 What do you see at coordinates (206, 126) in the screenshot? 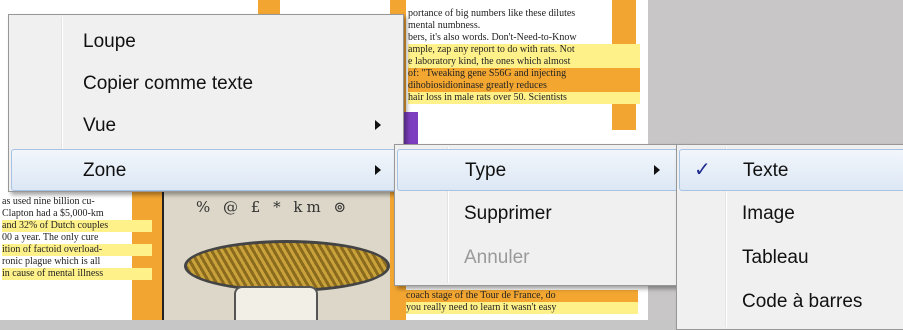
I see `menu-item-vue: Vue` at bounding box center [206, 126].